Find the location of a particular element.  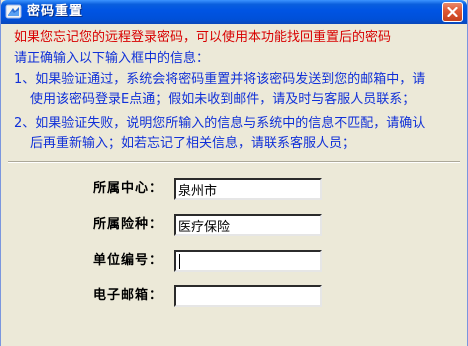

insurance-input is located at coordinates (248, 225).